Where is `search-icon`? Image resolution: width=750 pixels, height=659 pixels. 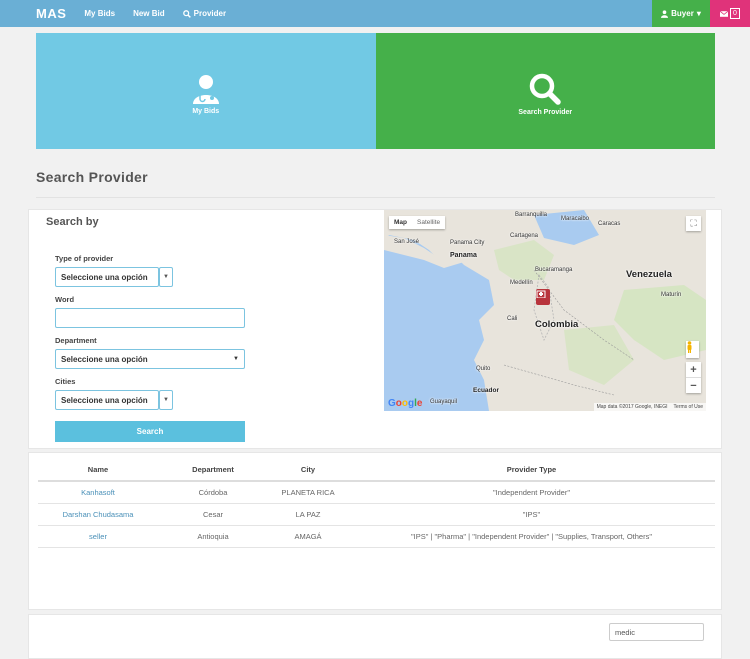 search-icon is located at coordinates (186, 13).